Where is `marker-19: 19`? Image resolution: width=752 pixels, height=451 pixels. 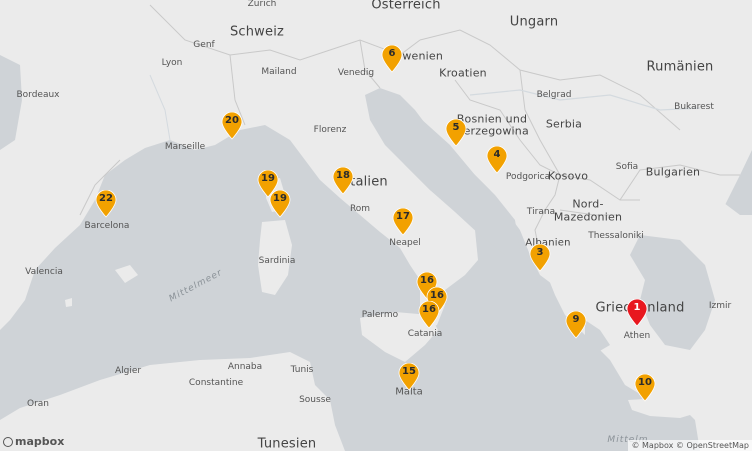
marker-19: 19 is located at coordinates (280, 204).